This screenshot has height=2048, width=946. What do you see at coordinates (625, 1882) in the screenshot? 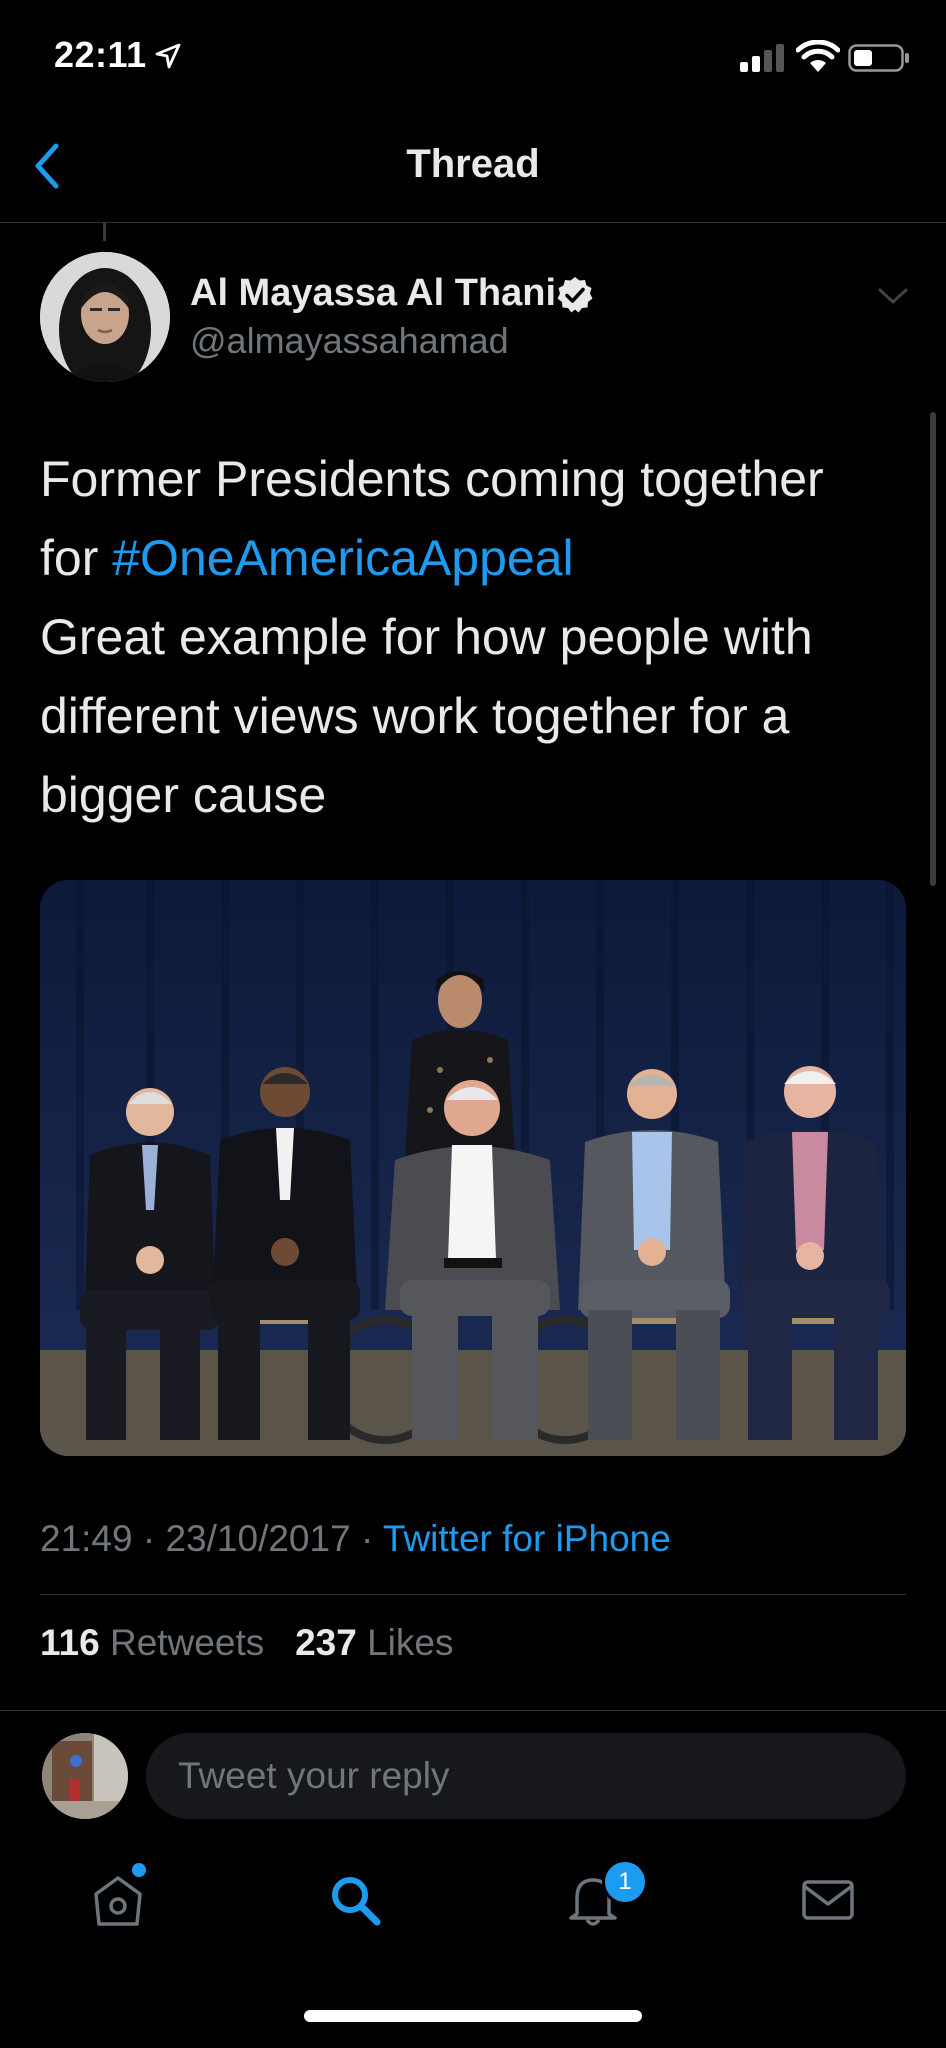
I see `notification-badge: 1` at bounding box center [625, 1882].